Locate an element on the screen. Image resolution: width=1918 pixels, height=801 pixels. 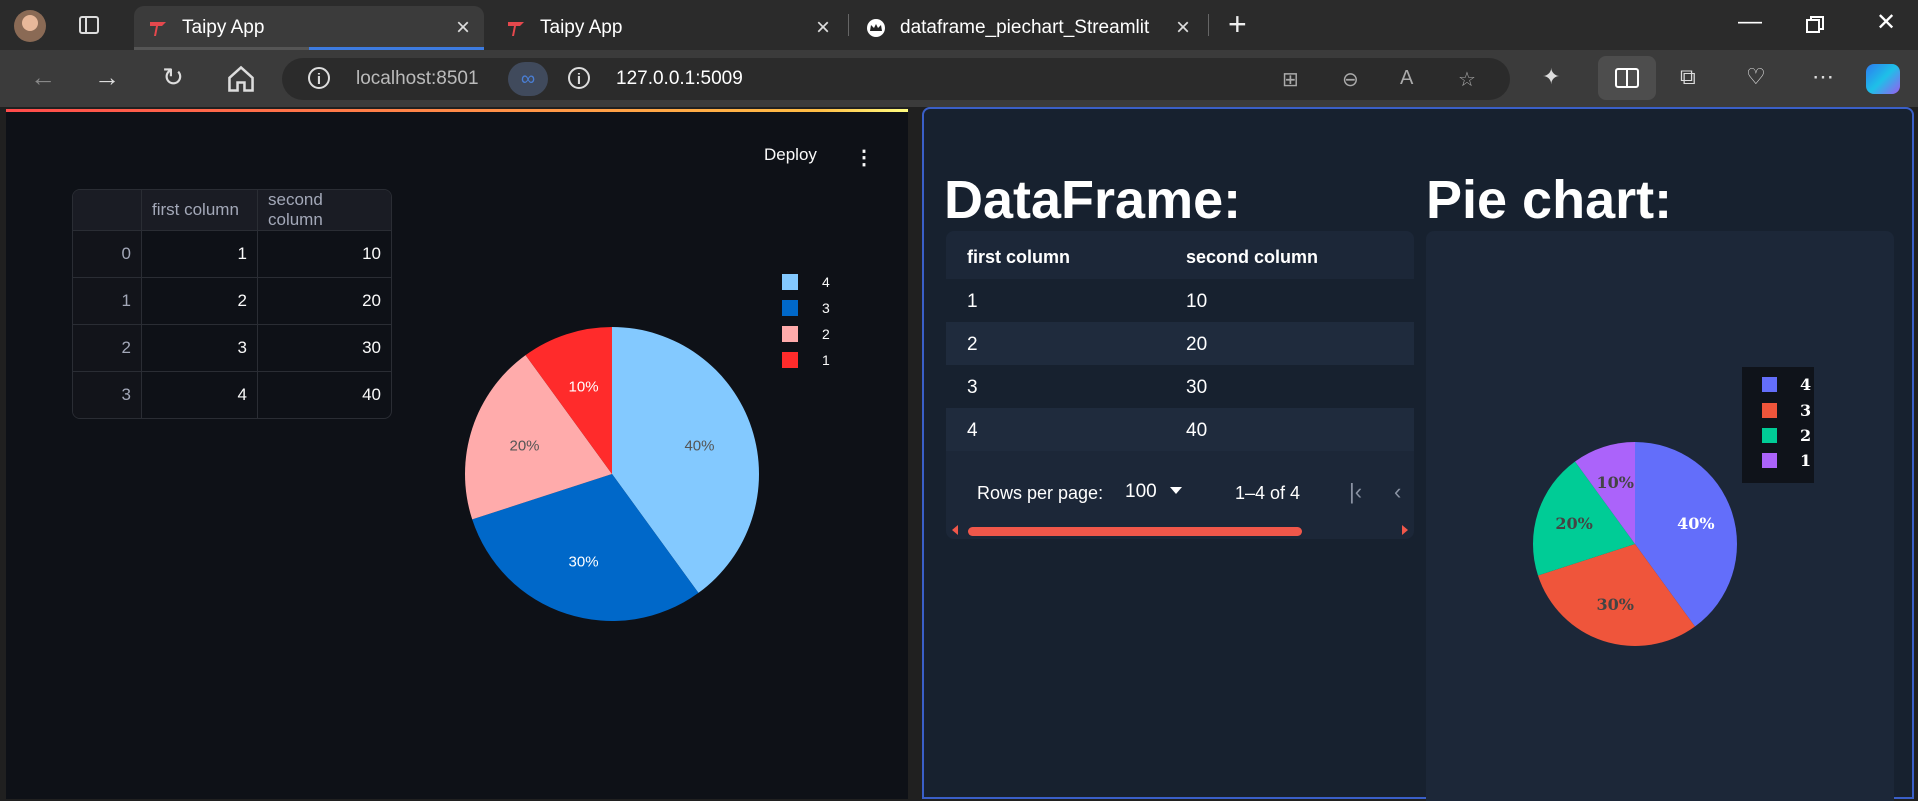
table-row: 3 30 is located at coordinates (1180, 386).